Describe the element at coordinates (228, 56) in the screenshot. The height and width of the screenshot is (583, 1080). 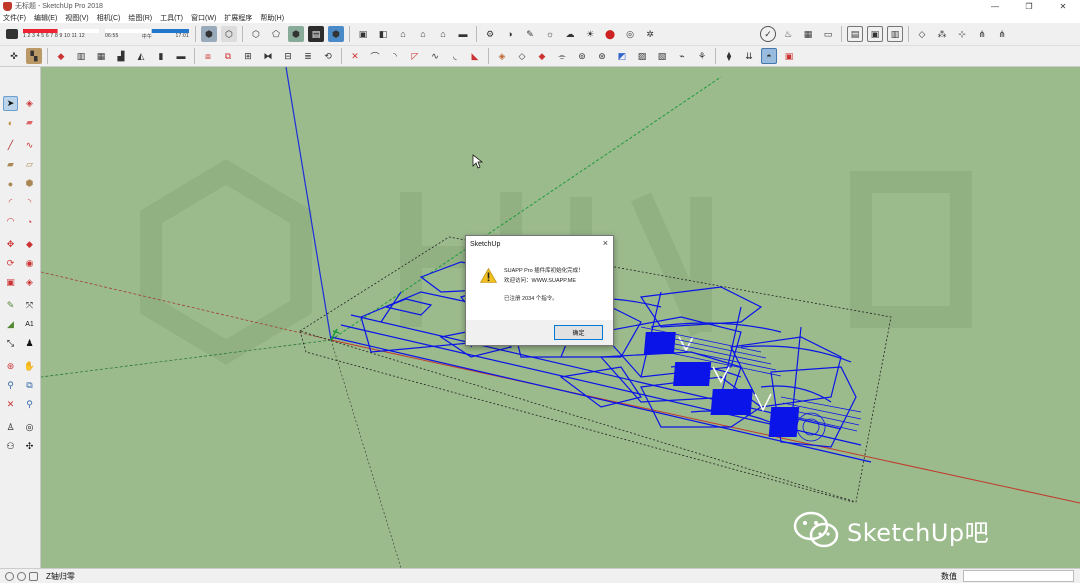
I see `suapp-offset-icon: ⧉` at that location.